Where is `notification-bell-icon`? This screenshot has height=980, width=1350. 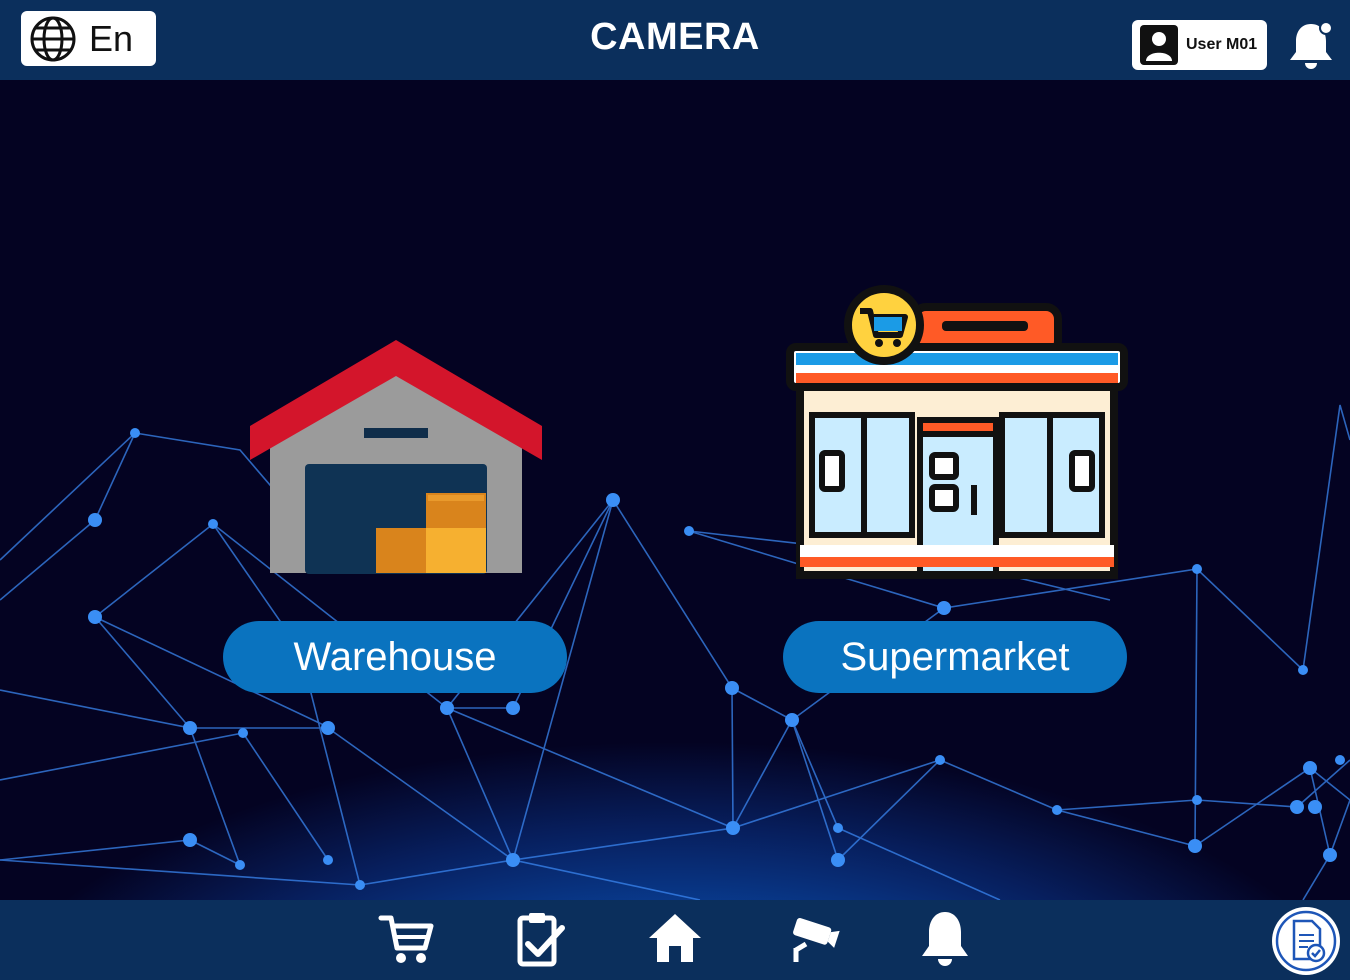 notification-bell-icon is located at coordinates (1311, 45).